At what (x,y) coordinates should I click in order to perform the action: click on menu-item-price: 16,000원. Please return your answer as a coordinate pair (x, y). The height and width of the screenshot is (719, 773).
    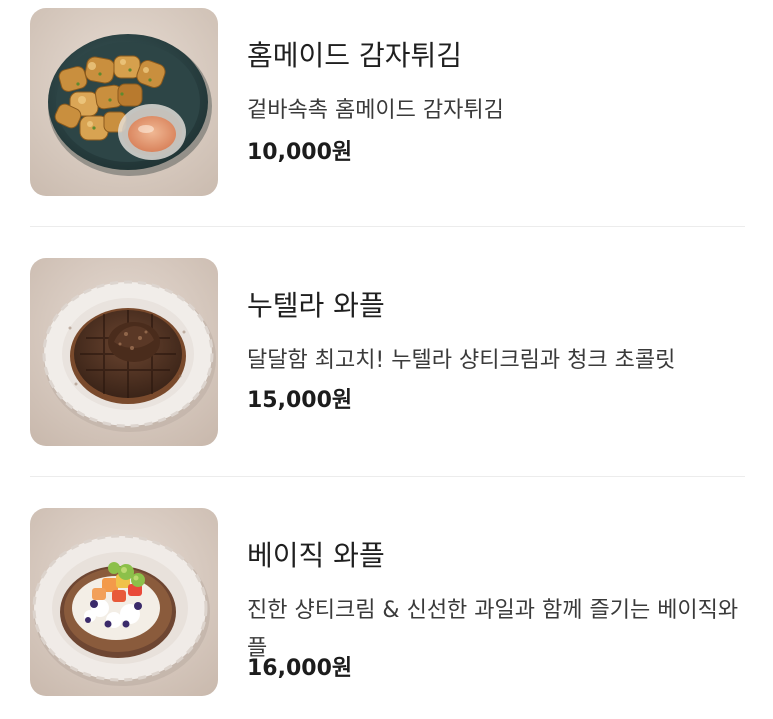
    Looking at the image, I should click on (300, 668).